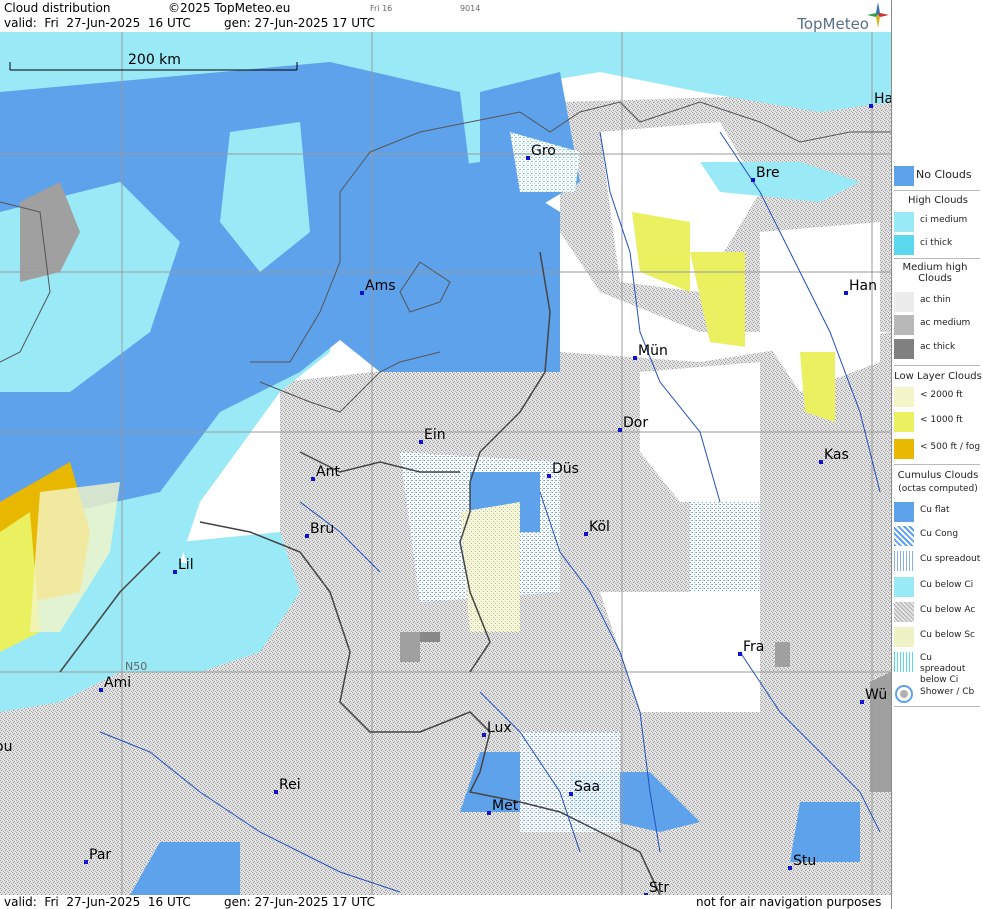 The width and height of the screenshot is (983, 909). I want to click on city-gro: Gro, so click(541, 151).